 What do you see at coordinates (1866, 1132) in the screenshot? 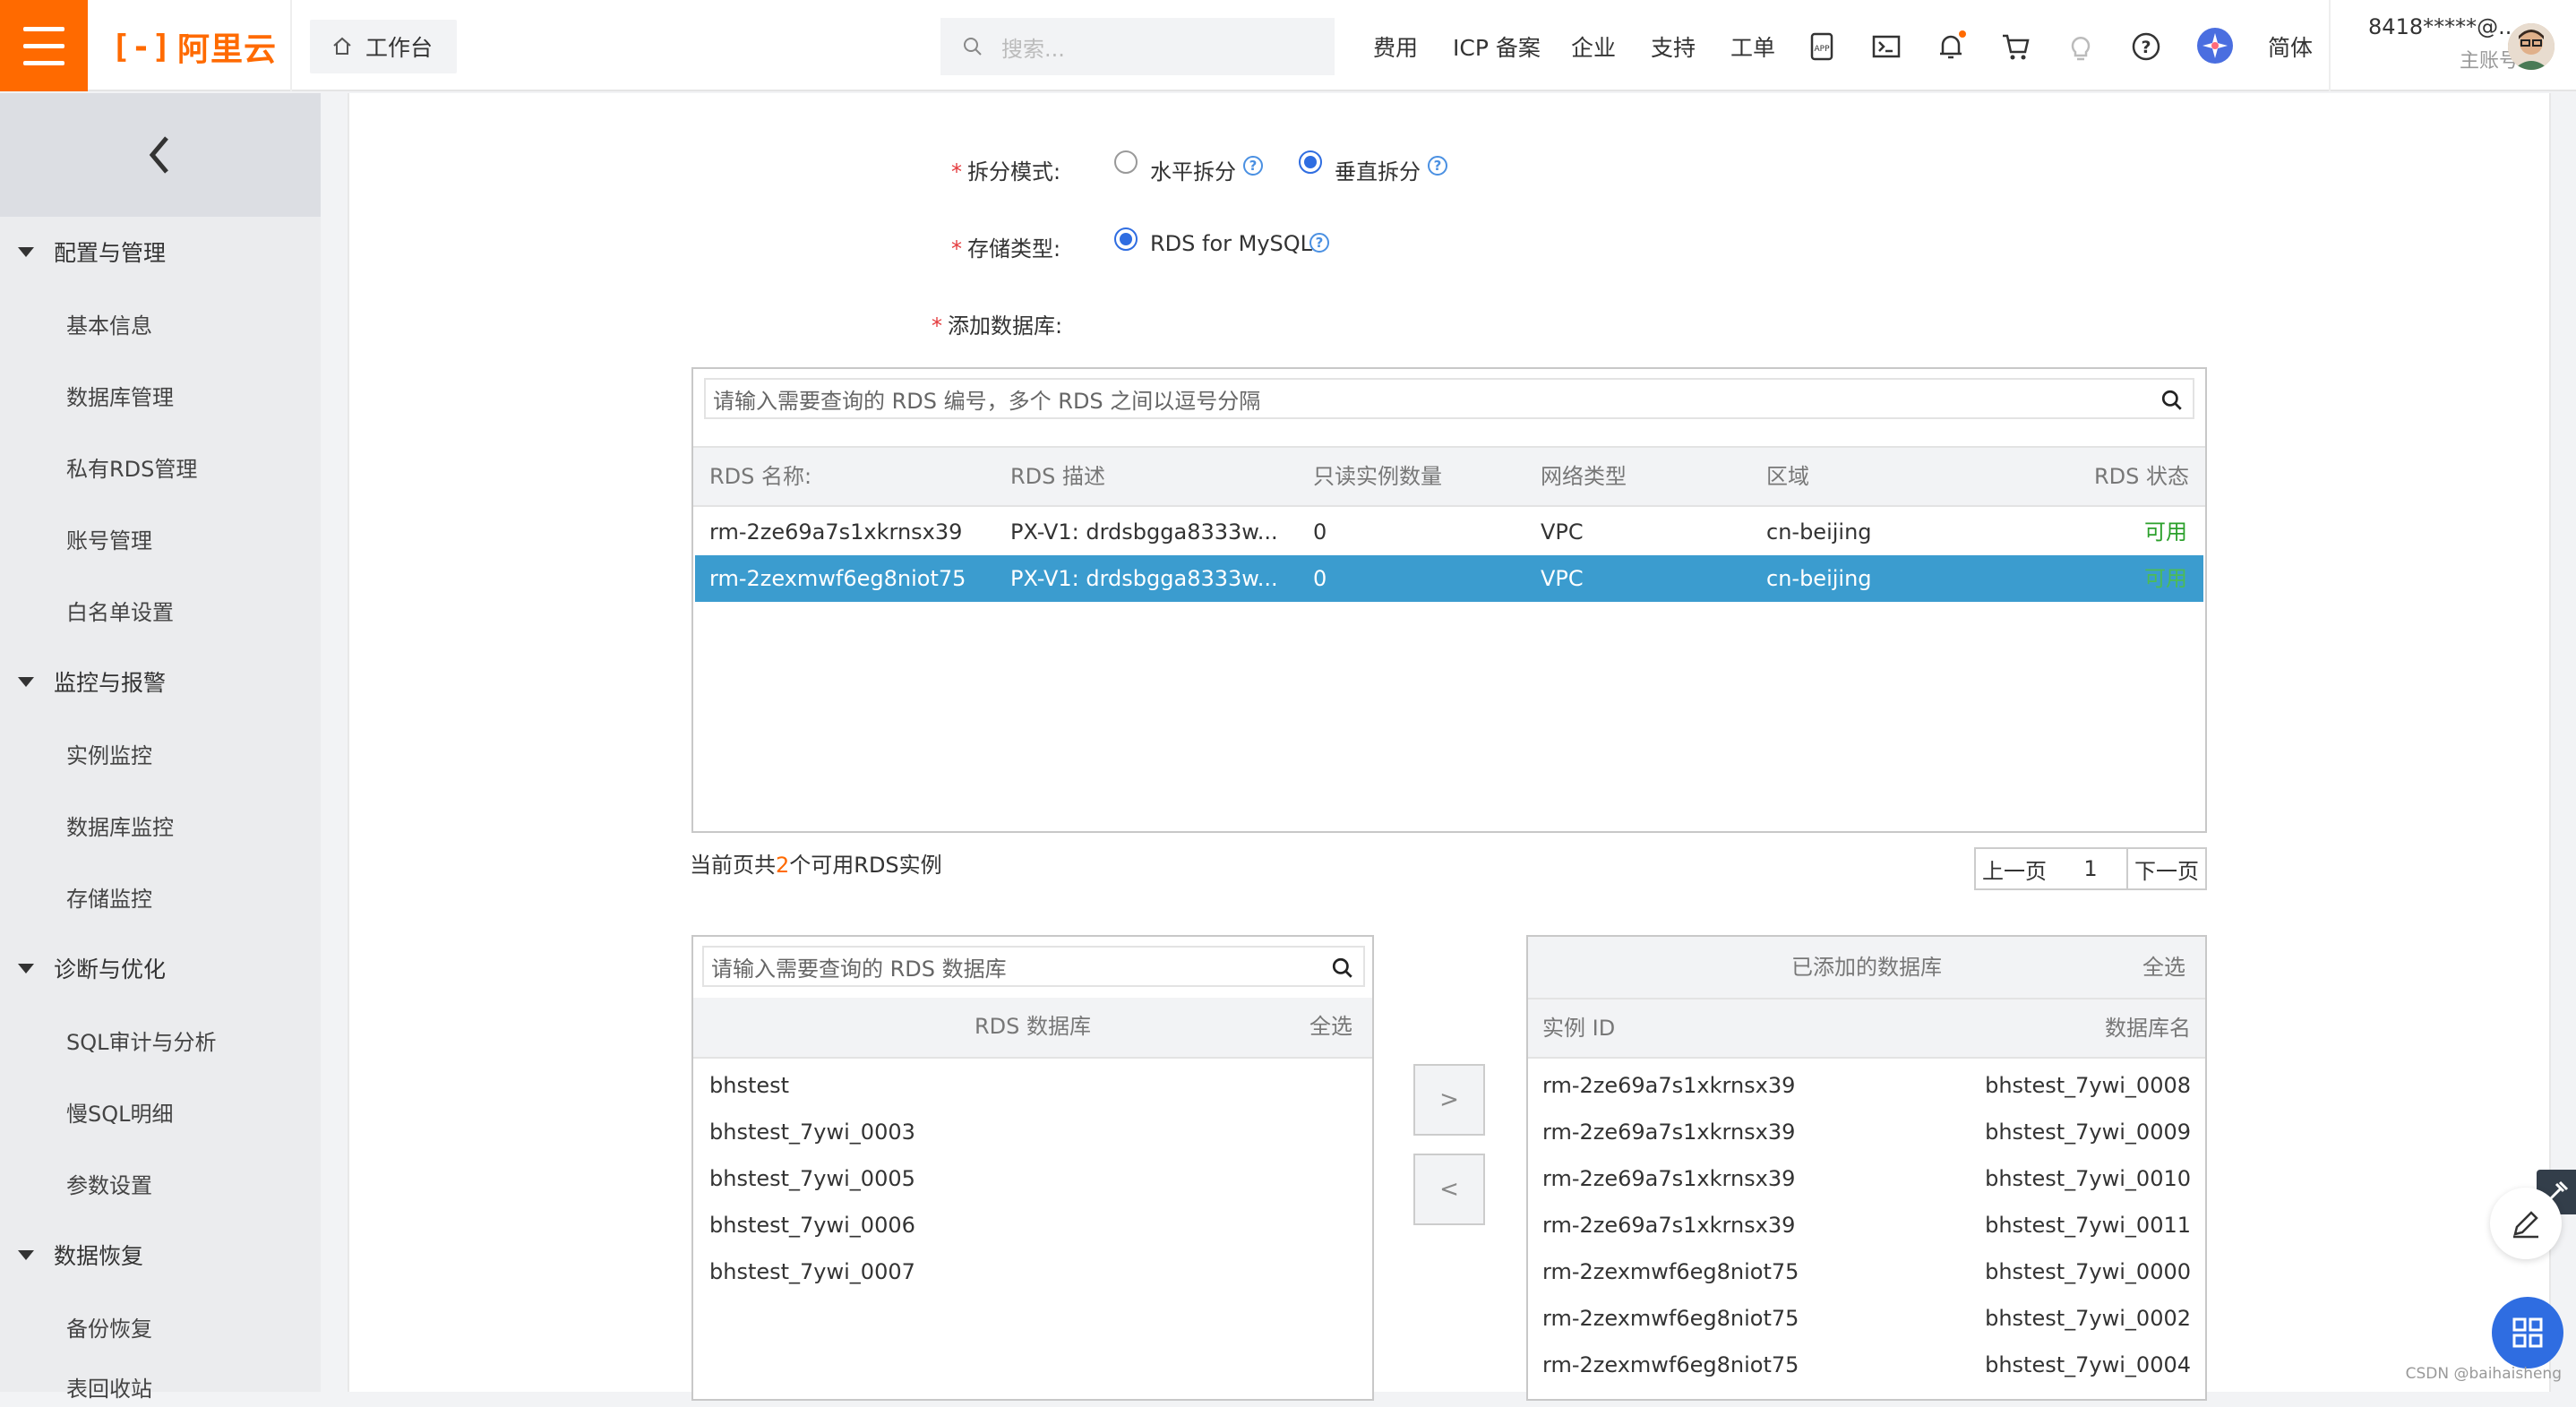
I see `table-row: rm-2ze69a7s1xkrnsx39 bhstest_7ywi_0009` at bounding box center [1866, 1132].